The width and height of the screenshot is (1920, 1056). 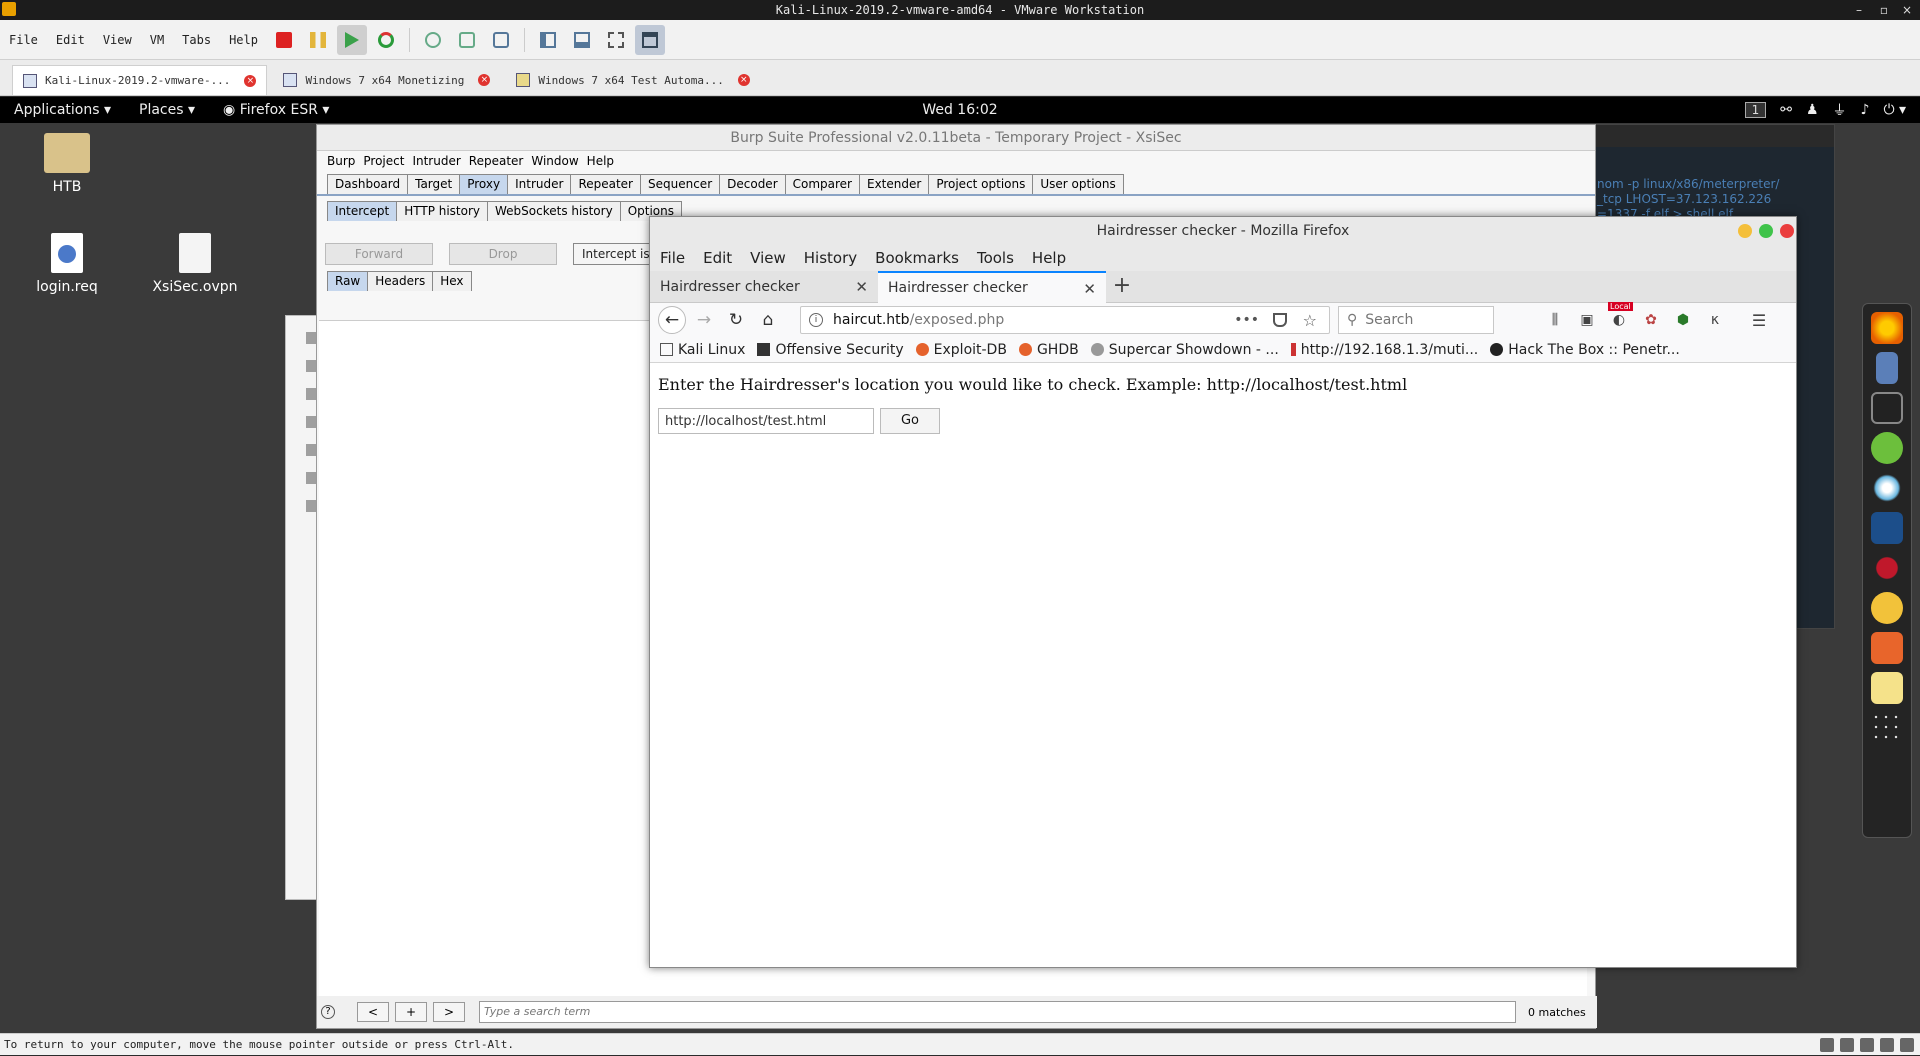 I want to click on new-tab-button: +, so click(x=1122, y=287).